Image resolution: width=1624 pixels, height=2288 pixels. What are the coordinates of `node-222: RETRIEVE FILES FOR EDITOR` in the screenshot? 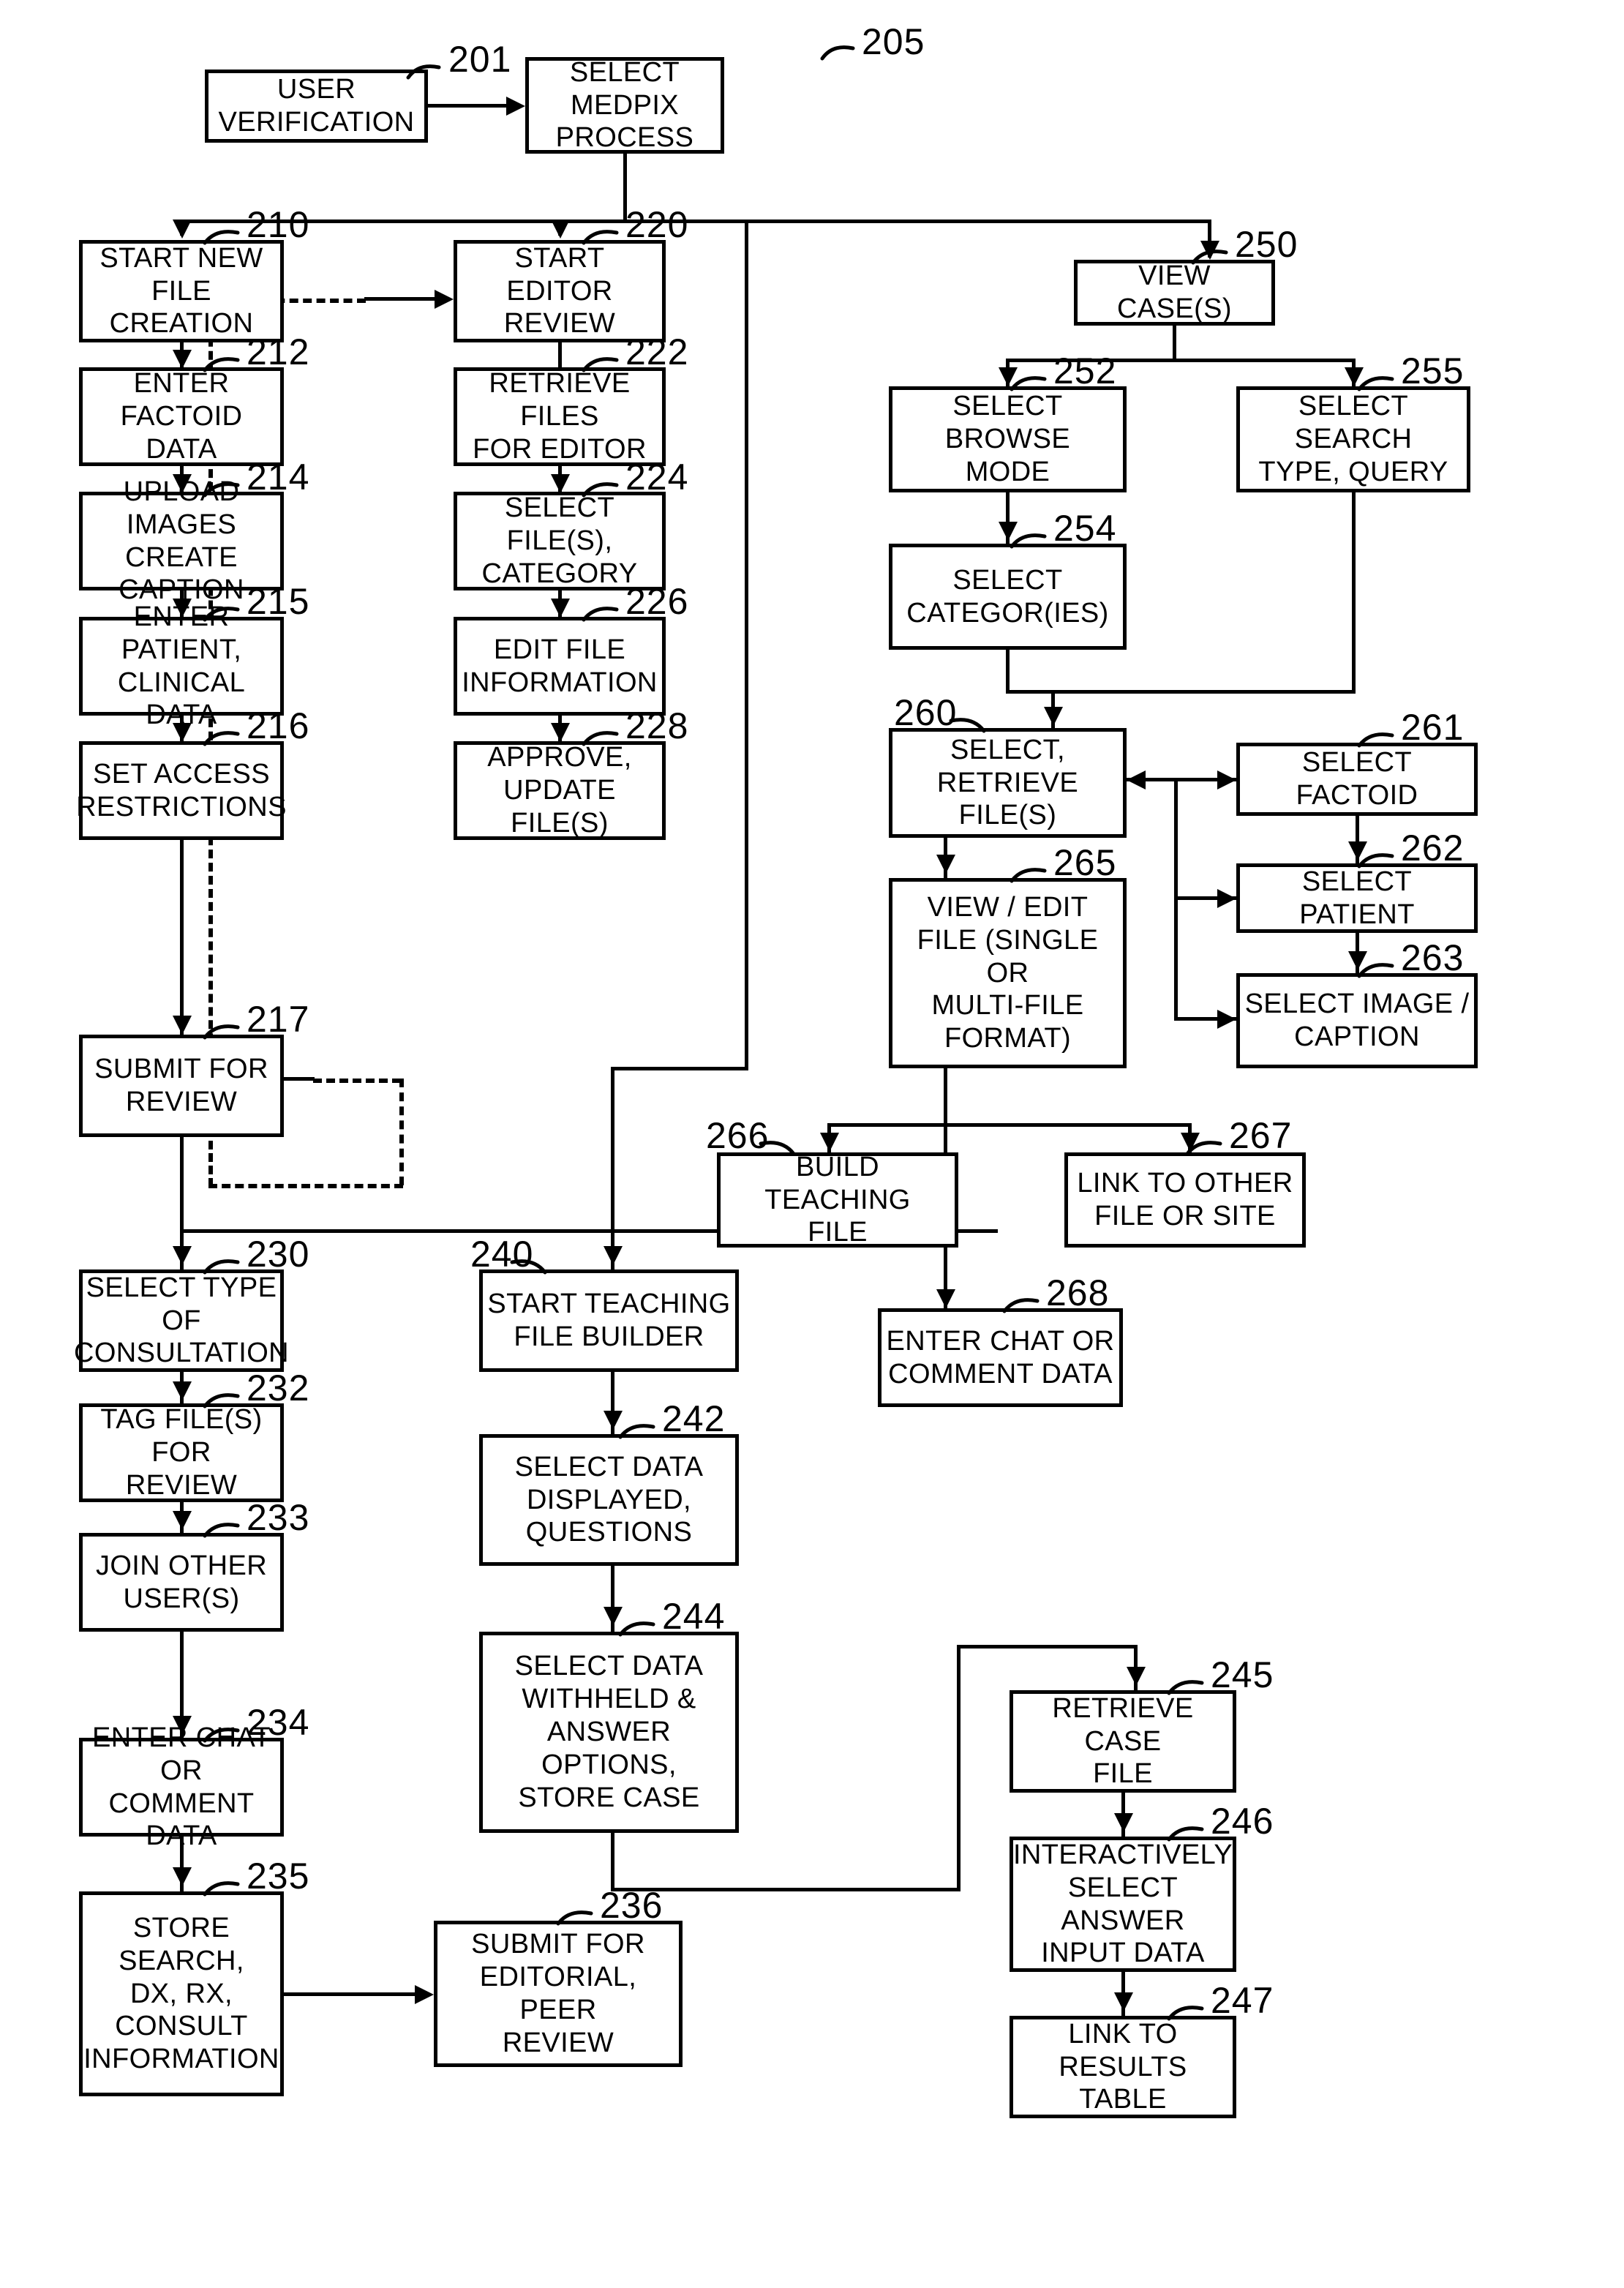 It's located at (560, 416).